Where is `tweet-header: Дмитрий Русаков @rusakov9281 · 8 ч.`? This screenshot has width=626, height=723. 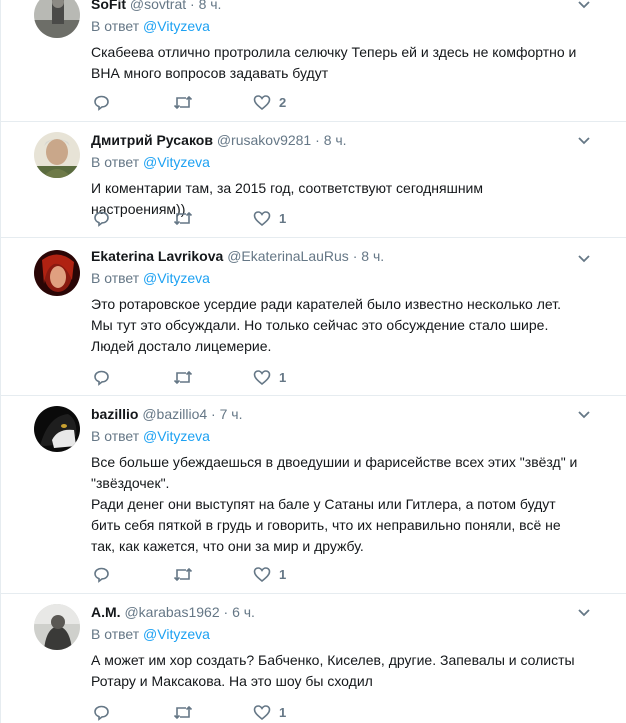 tweet-header: Дмитрий Русаков @rusakov9281 · 8 ч. is located at coordinates (336, 140).